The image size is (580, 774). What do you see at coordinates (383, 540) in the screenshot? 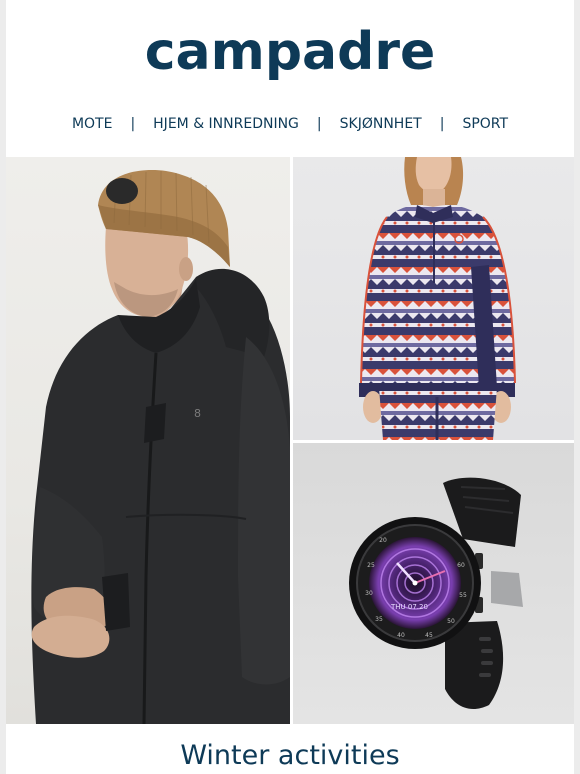
I see `bezel-label: 20` at bounding box center [383, 540].